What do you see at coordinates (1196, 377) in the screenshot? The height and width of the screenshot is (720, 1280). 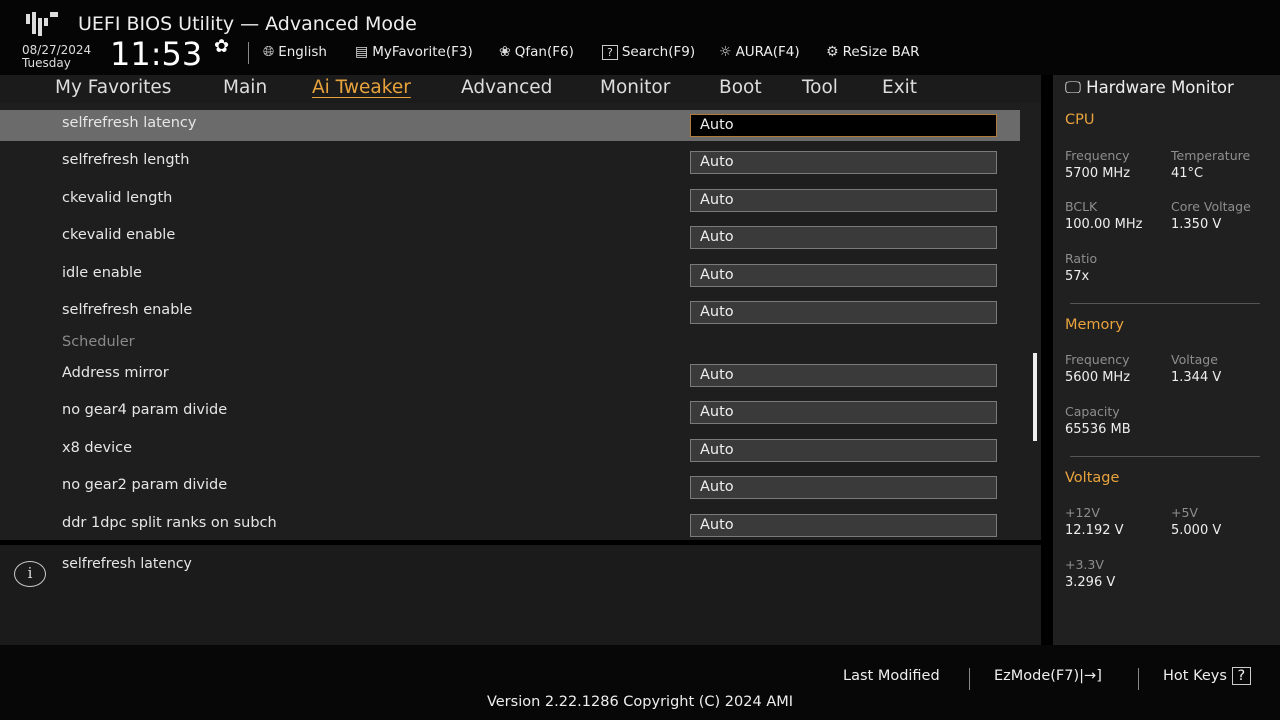 I see `memory-voltage-value: 1.344 V` at bounding box center [1196, 377].